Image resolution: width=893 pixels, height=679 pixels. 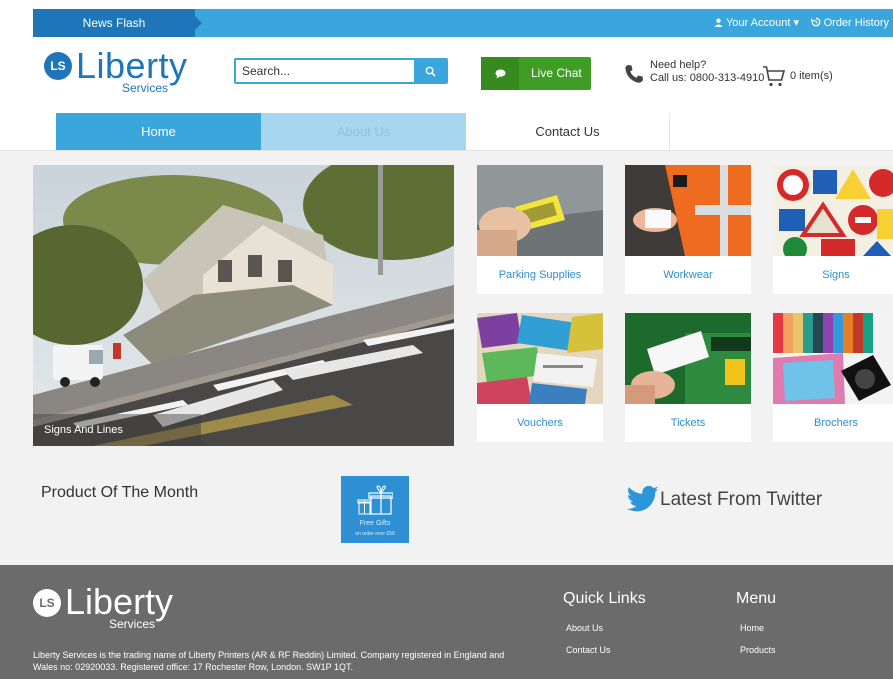 I want to click on product-of-month-title: Product Of The Month, so click(x=120, y=492).